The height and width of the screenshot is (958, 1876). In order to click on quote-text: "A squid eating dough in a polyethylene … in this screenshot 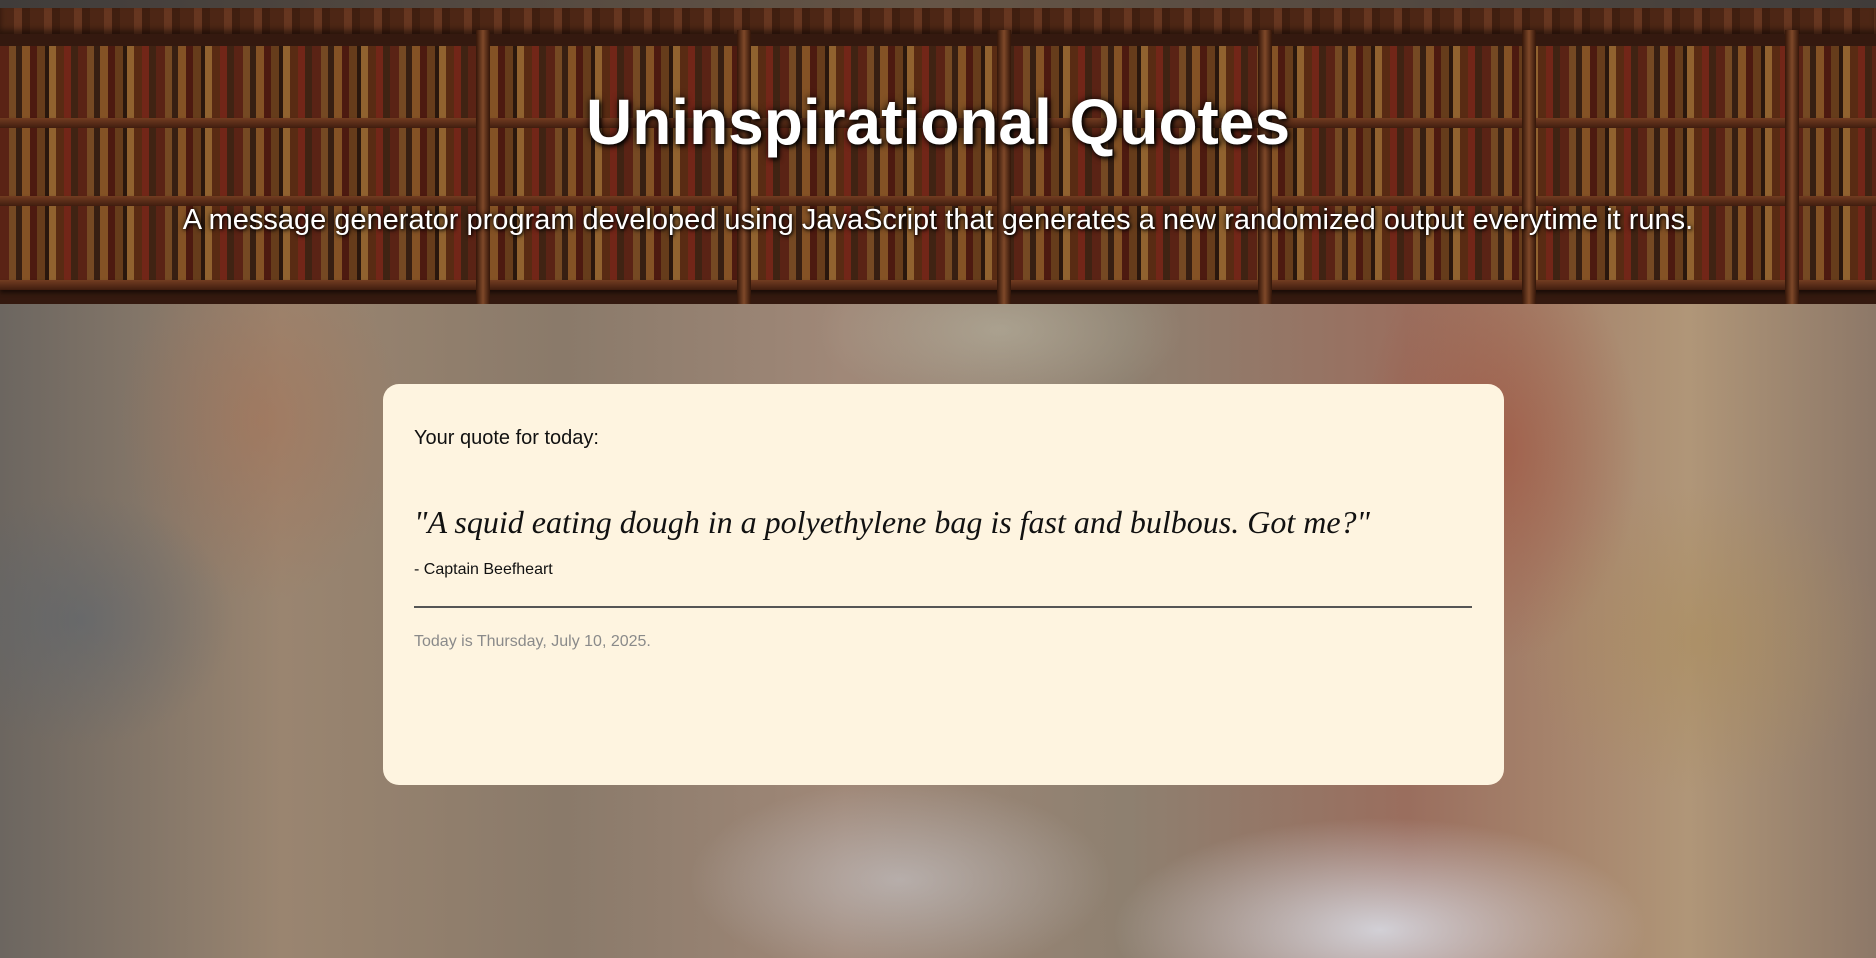, I will do `click(892, 522)`.